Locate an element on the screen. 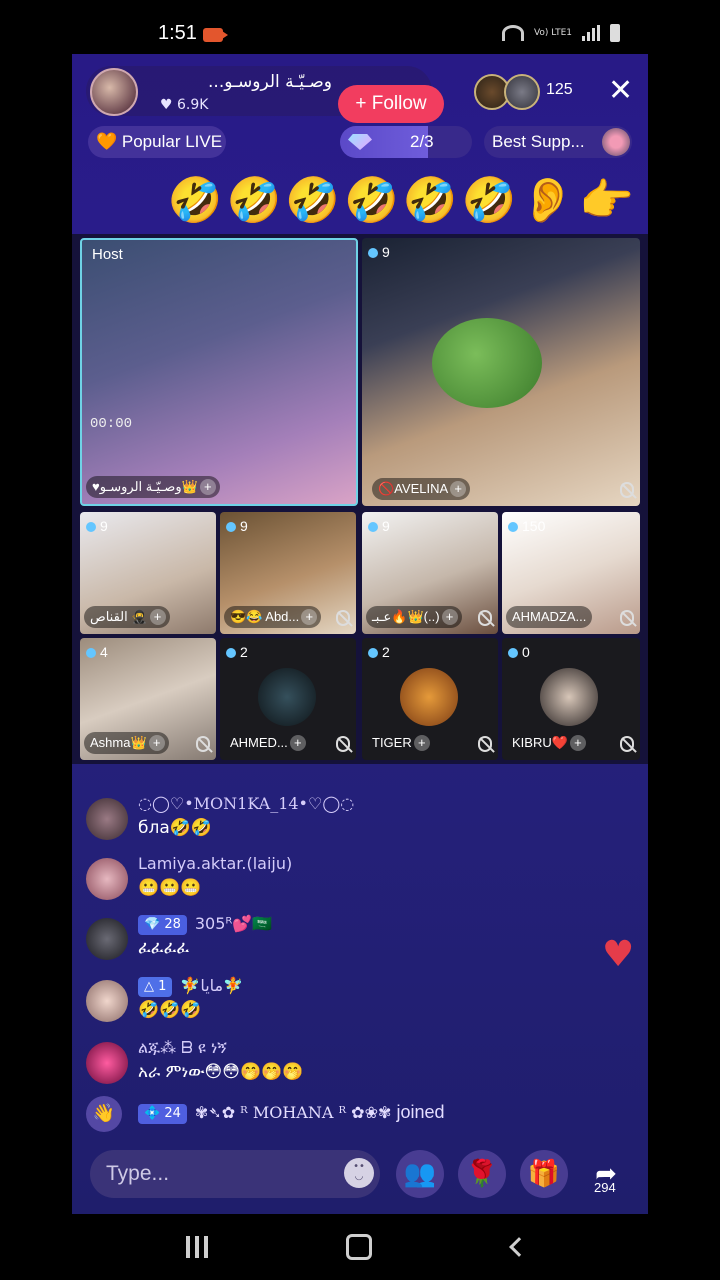 The image size is (720, 1280). host-info-pill: وصـيّـة الروسـو... ♥ 6.9K + Follow is located at coordinates (265, 94).